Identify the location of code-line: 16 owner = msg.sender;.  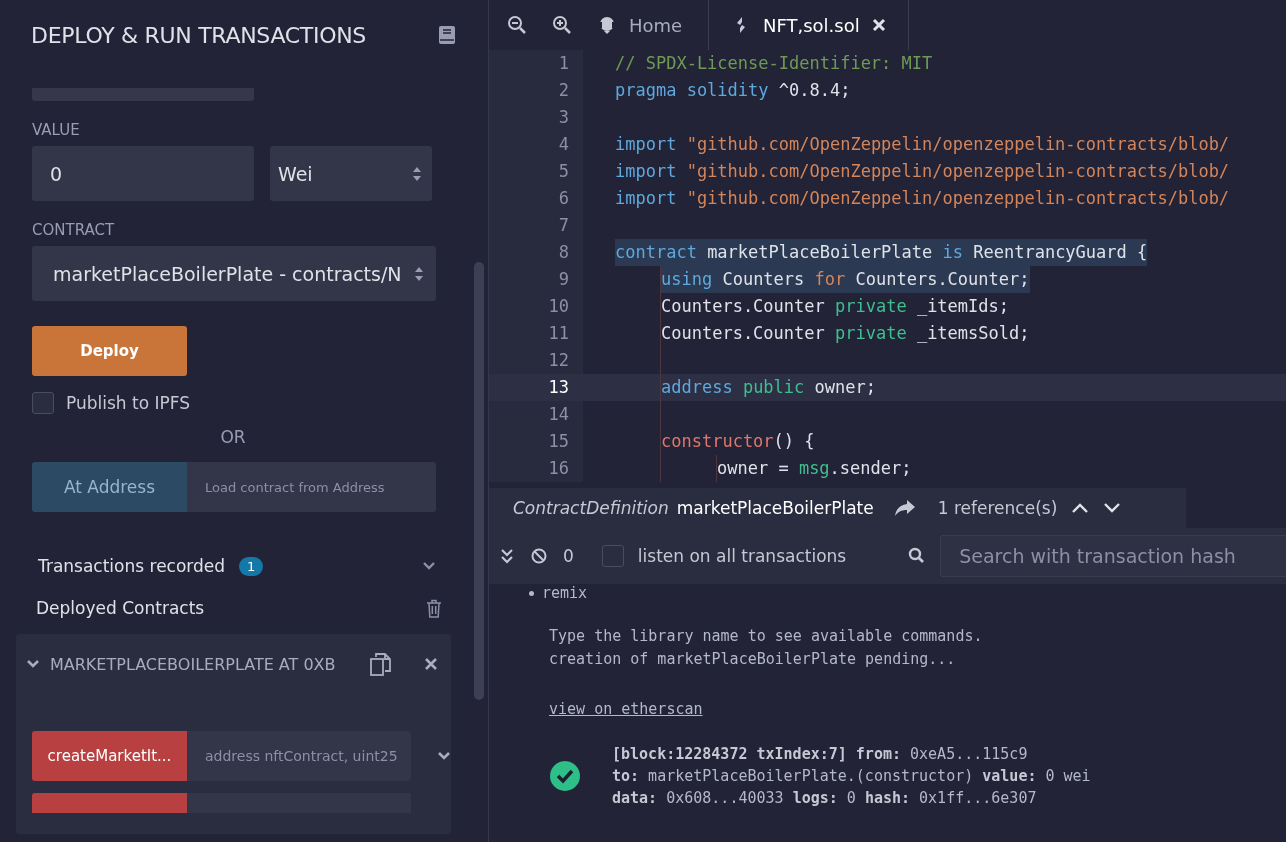
(887, 468).